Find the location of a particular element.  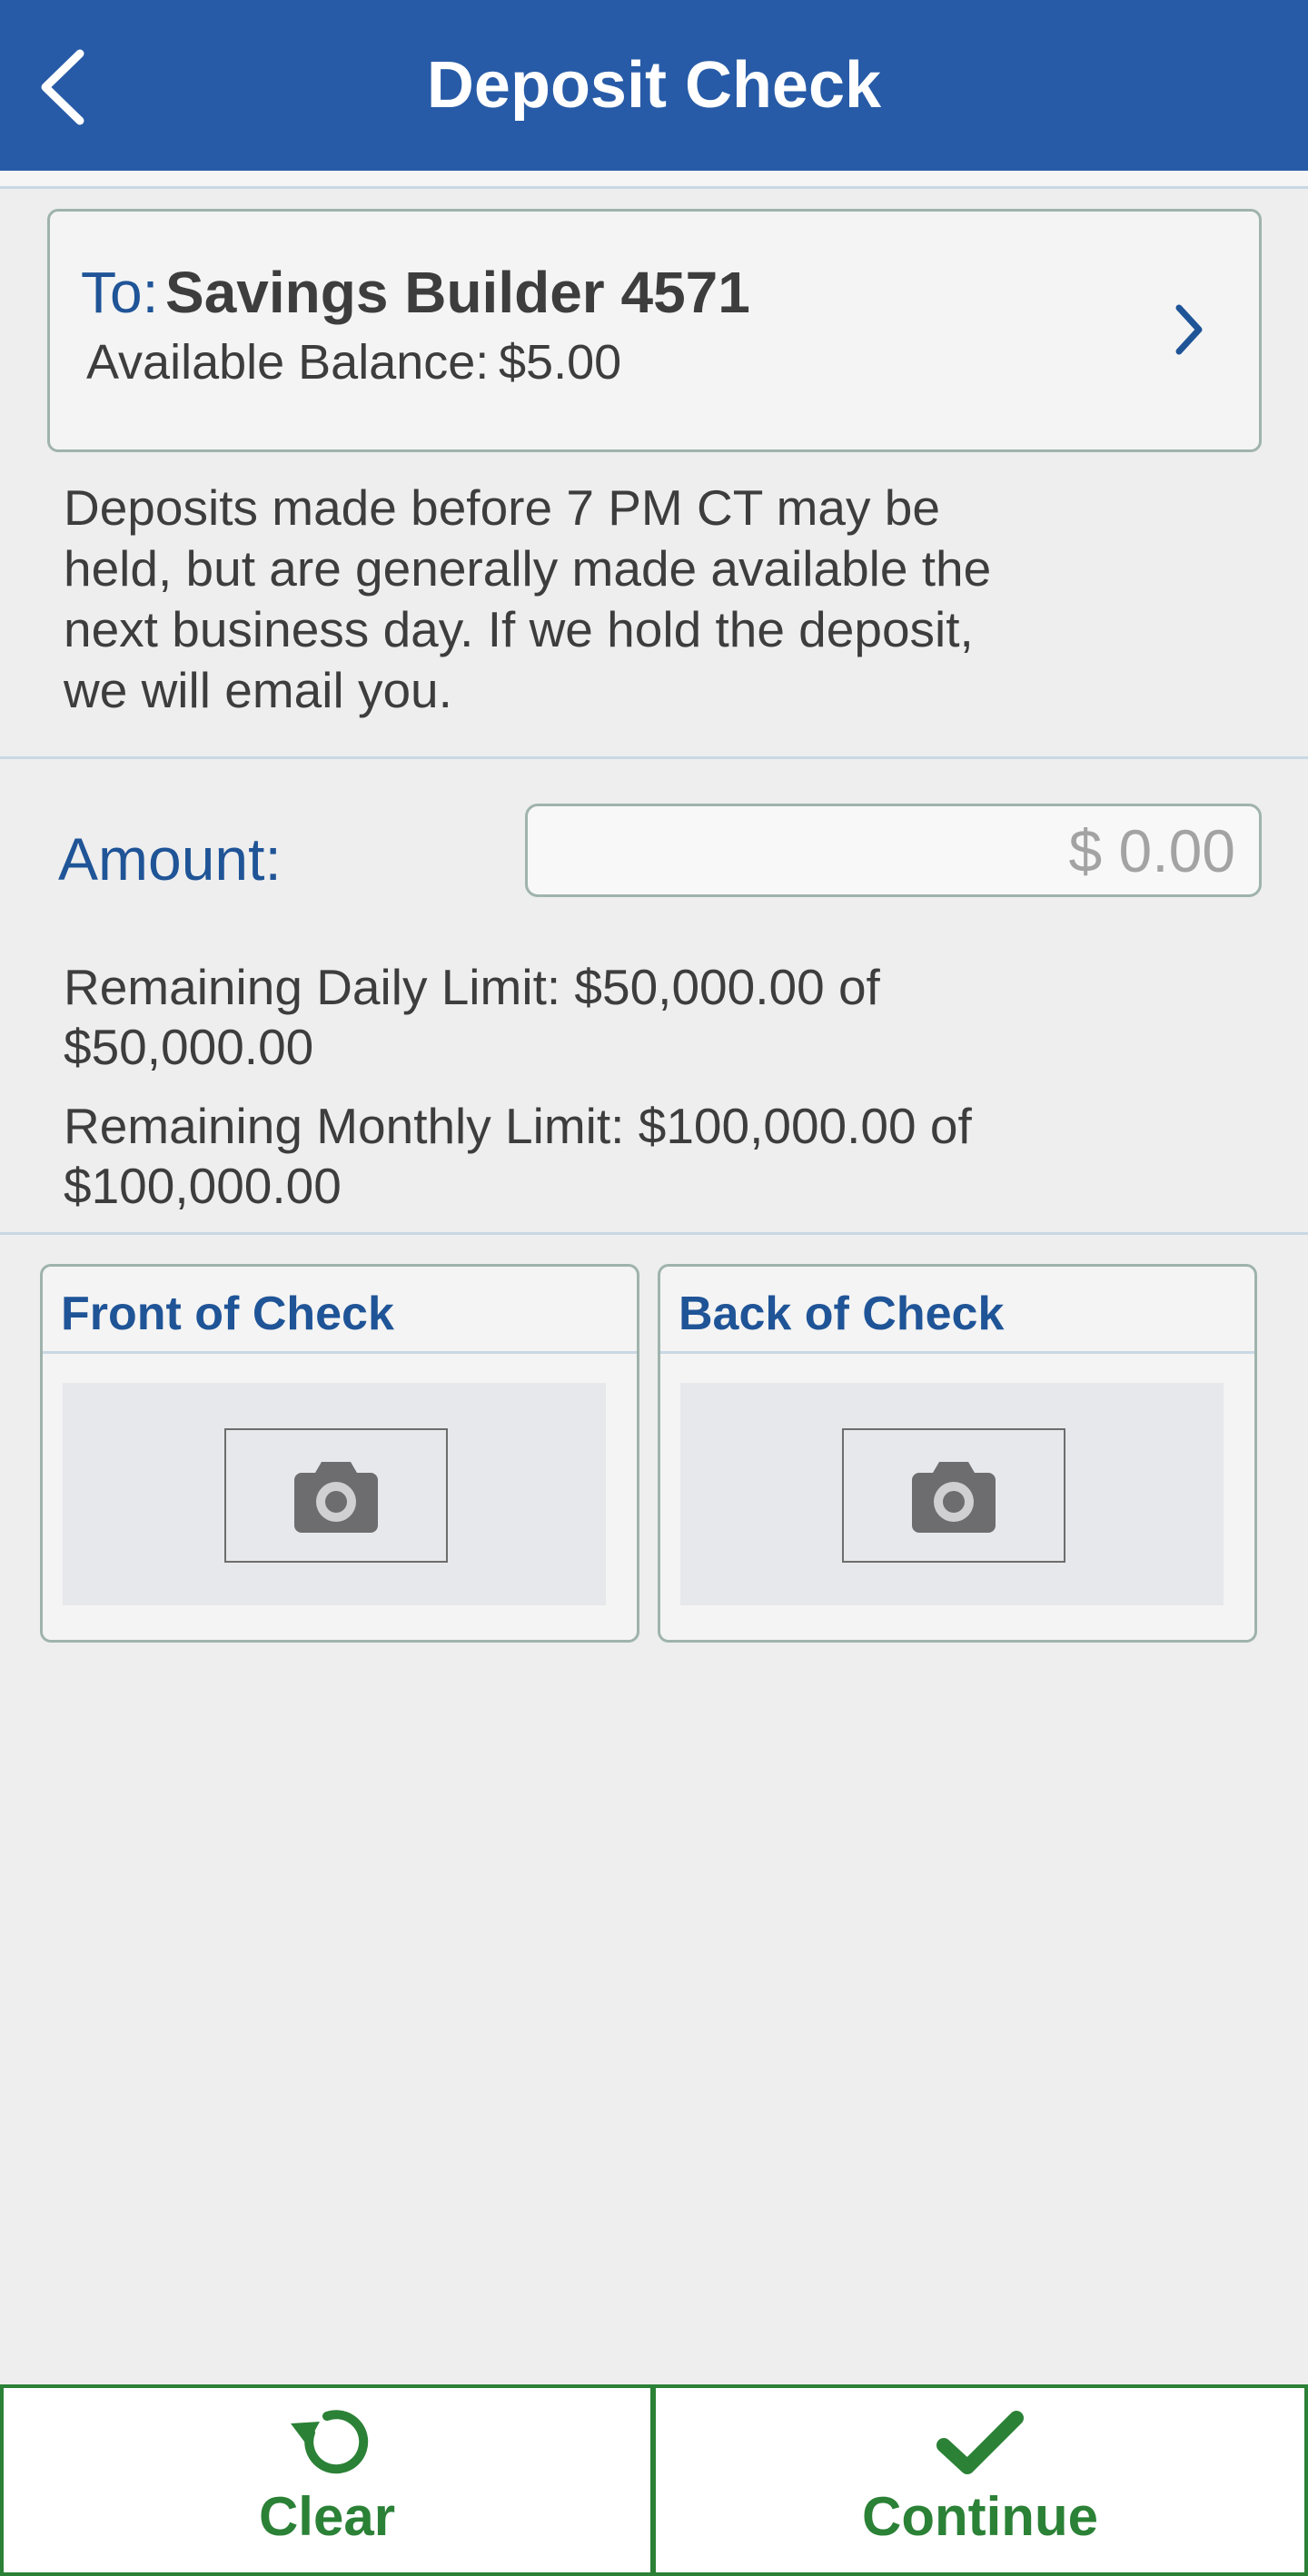

front-of-check-title: Front of Check is located at coordinates (227, 1314).